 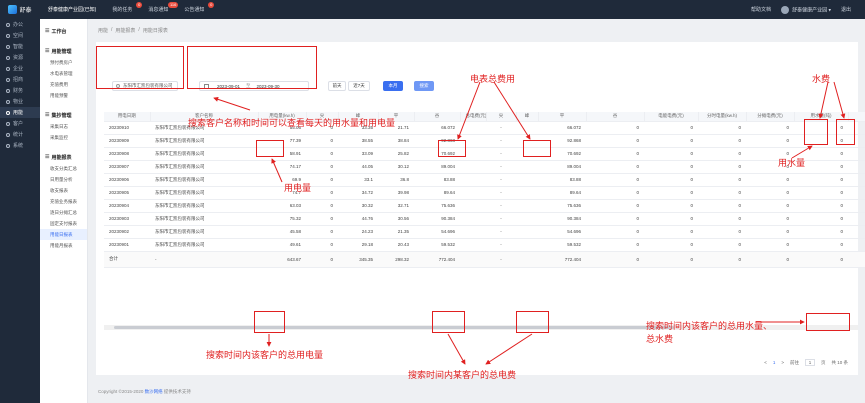 I want to click on table-cell: 34.72, so click(x=358, y=193).